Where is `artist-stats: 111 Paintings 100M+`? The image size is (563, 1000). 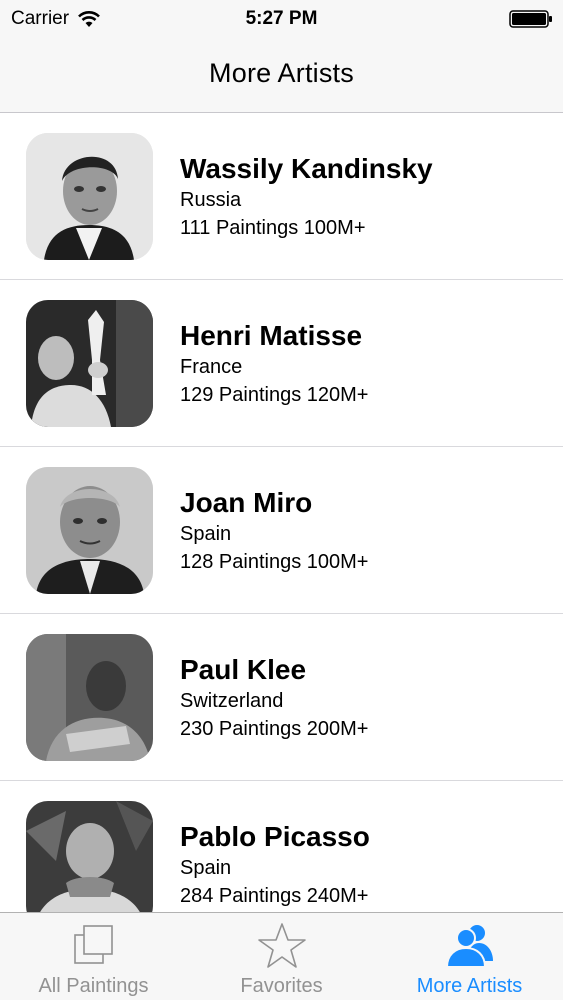 artist-stats: 111 Paintings 100M+ is located at coordinates (273, 228).